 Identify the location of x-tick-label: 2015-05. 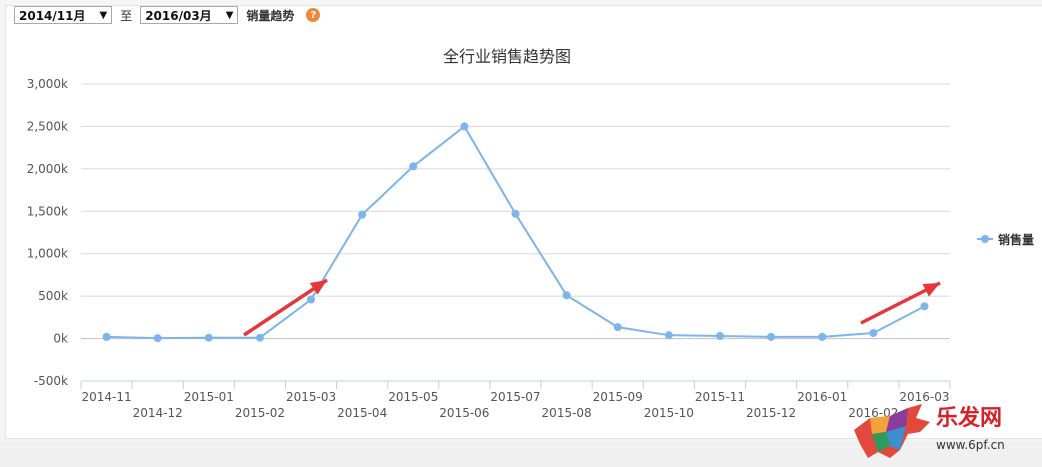
(413, 397).